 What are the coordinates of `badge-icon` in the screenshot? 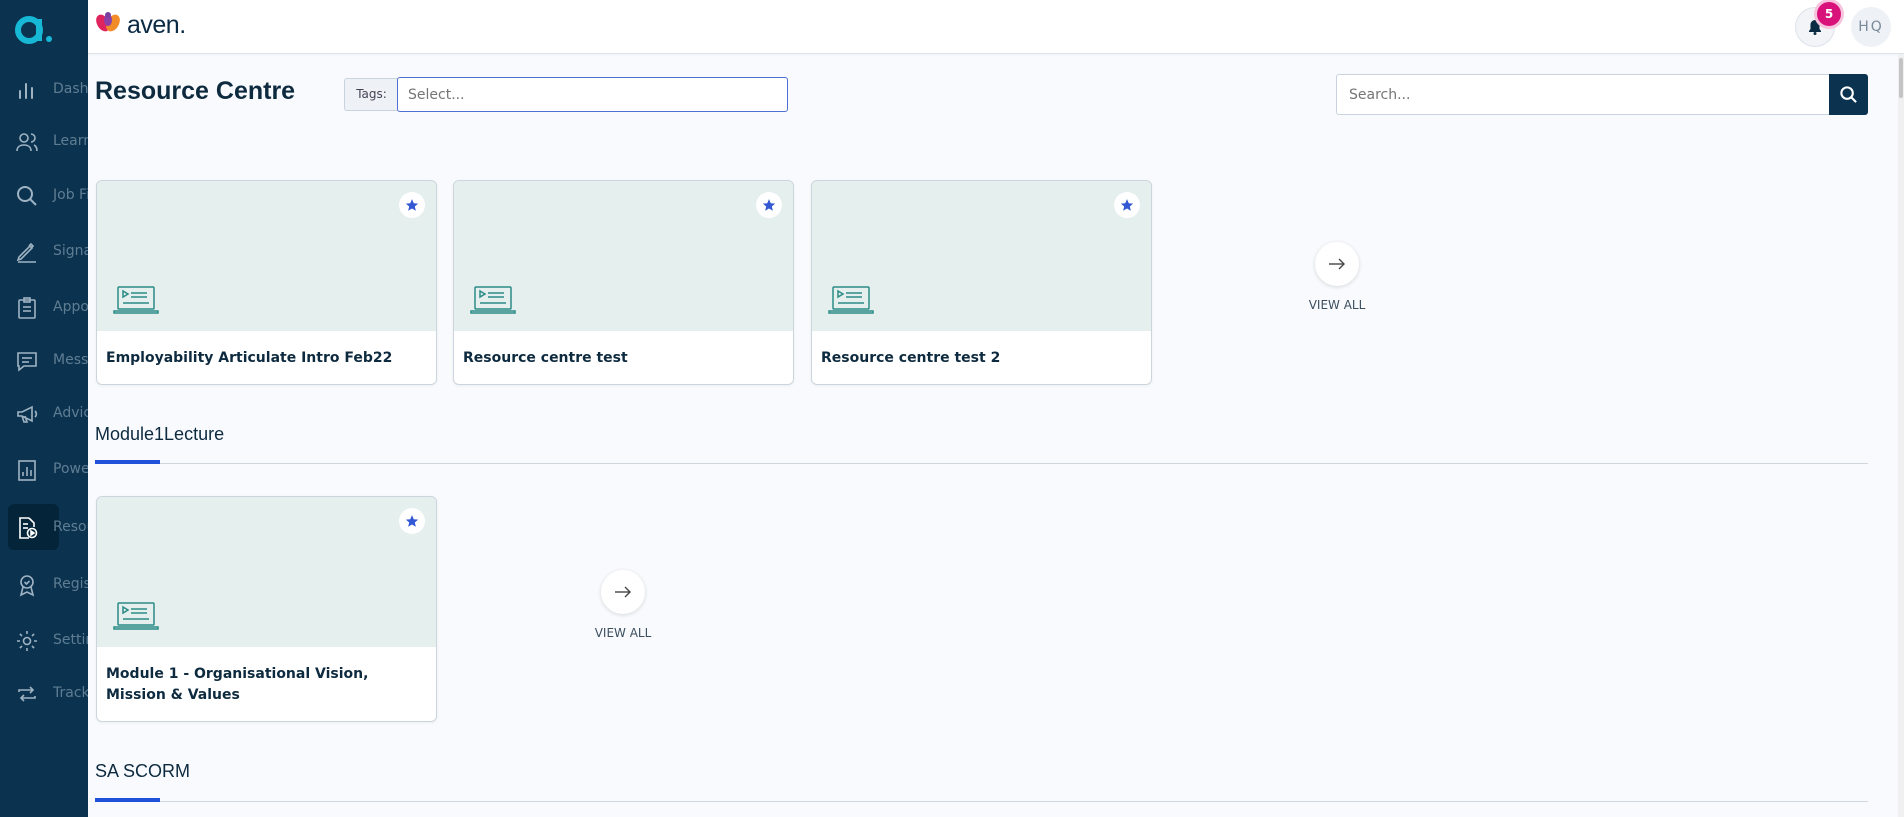 It's located at (27, 585).